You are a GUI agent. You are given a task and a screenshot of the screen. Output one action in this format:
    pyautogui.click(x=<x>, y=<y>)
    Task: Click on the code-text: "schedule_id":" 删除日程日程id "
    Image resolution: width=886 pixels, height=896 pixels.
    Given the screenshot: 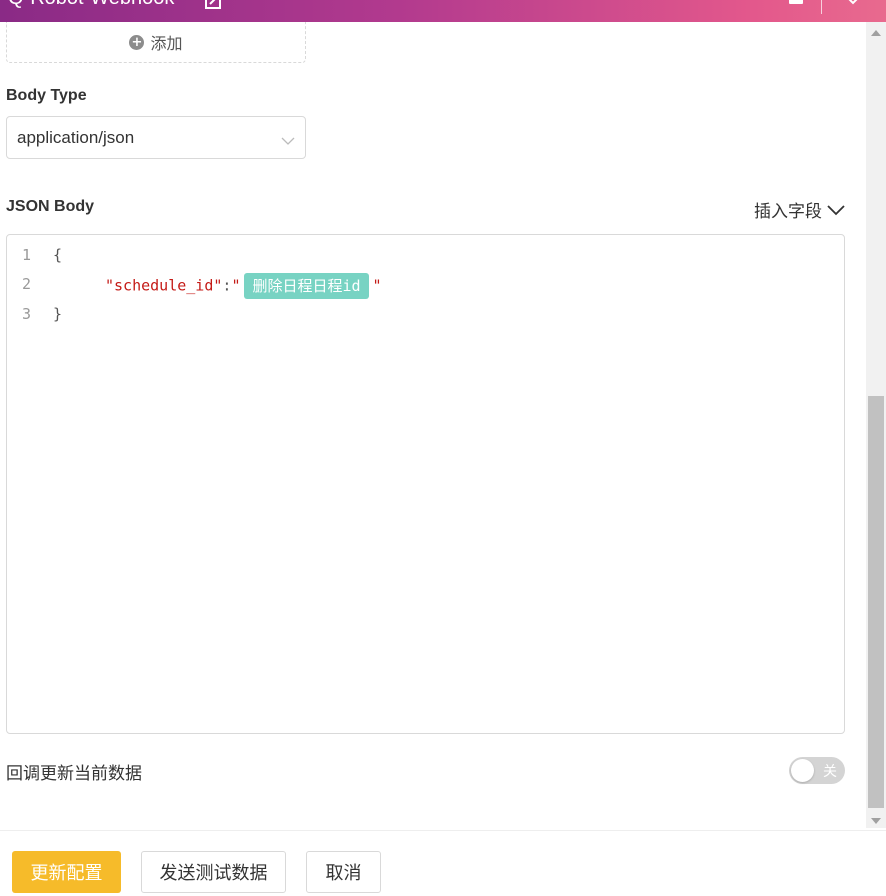 What is the action you would take?
    pyautogui.click(x=243, y=286)
    